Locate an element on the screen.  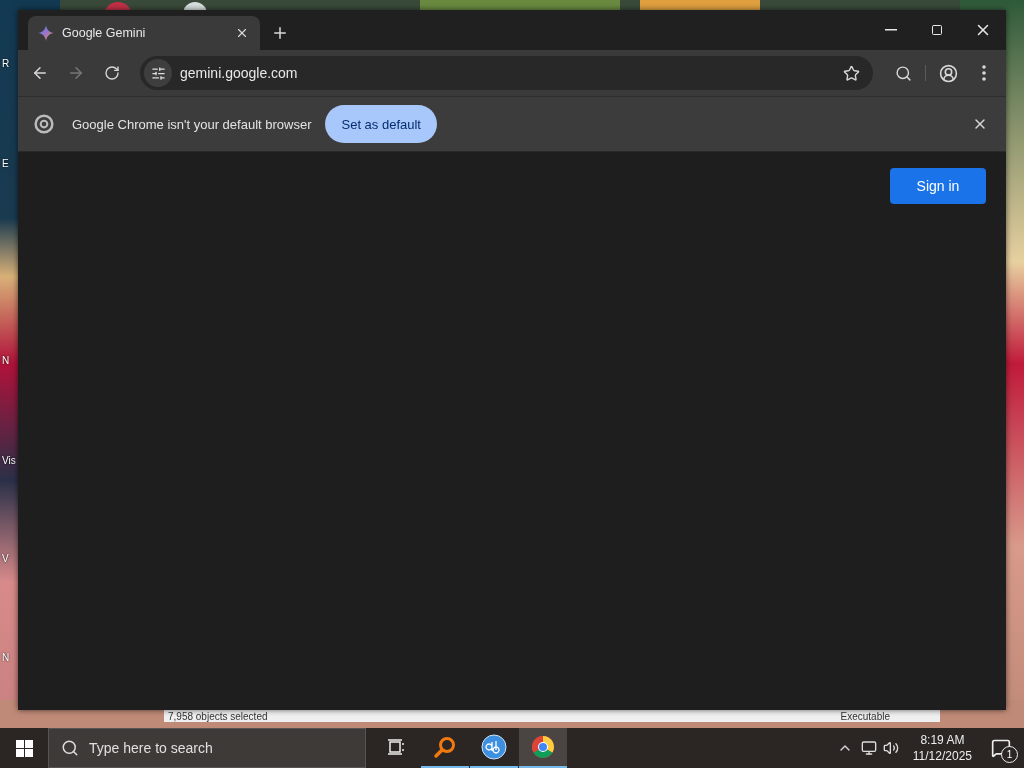
tab-title: Google Gemini is located at coordinates (104, 33).